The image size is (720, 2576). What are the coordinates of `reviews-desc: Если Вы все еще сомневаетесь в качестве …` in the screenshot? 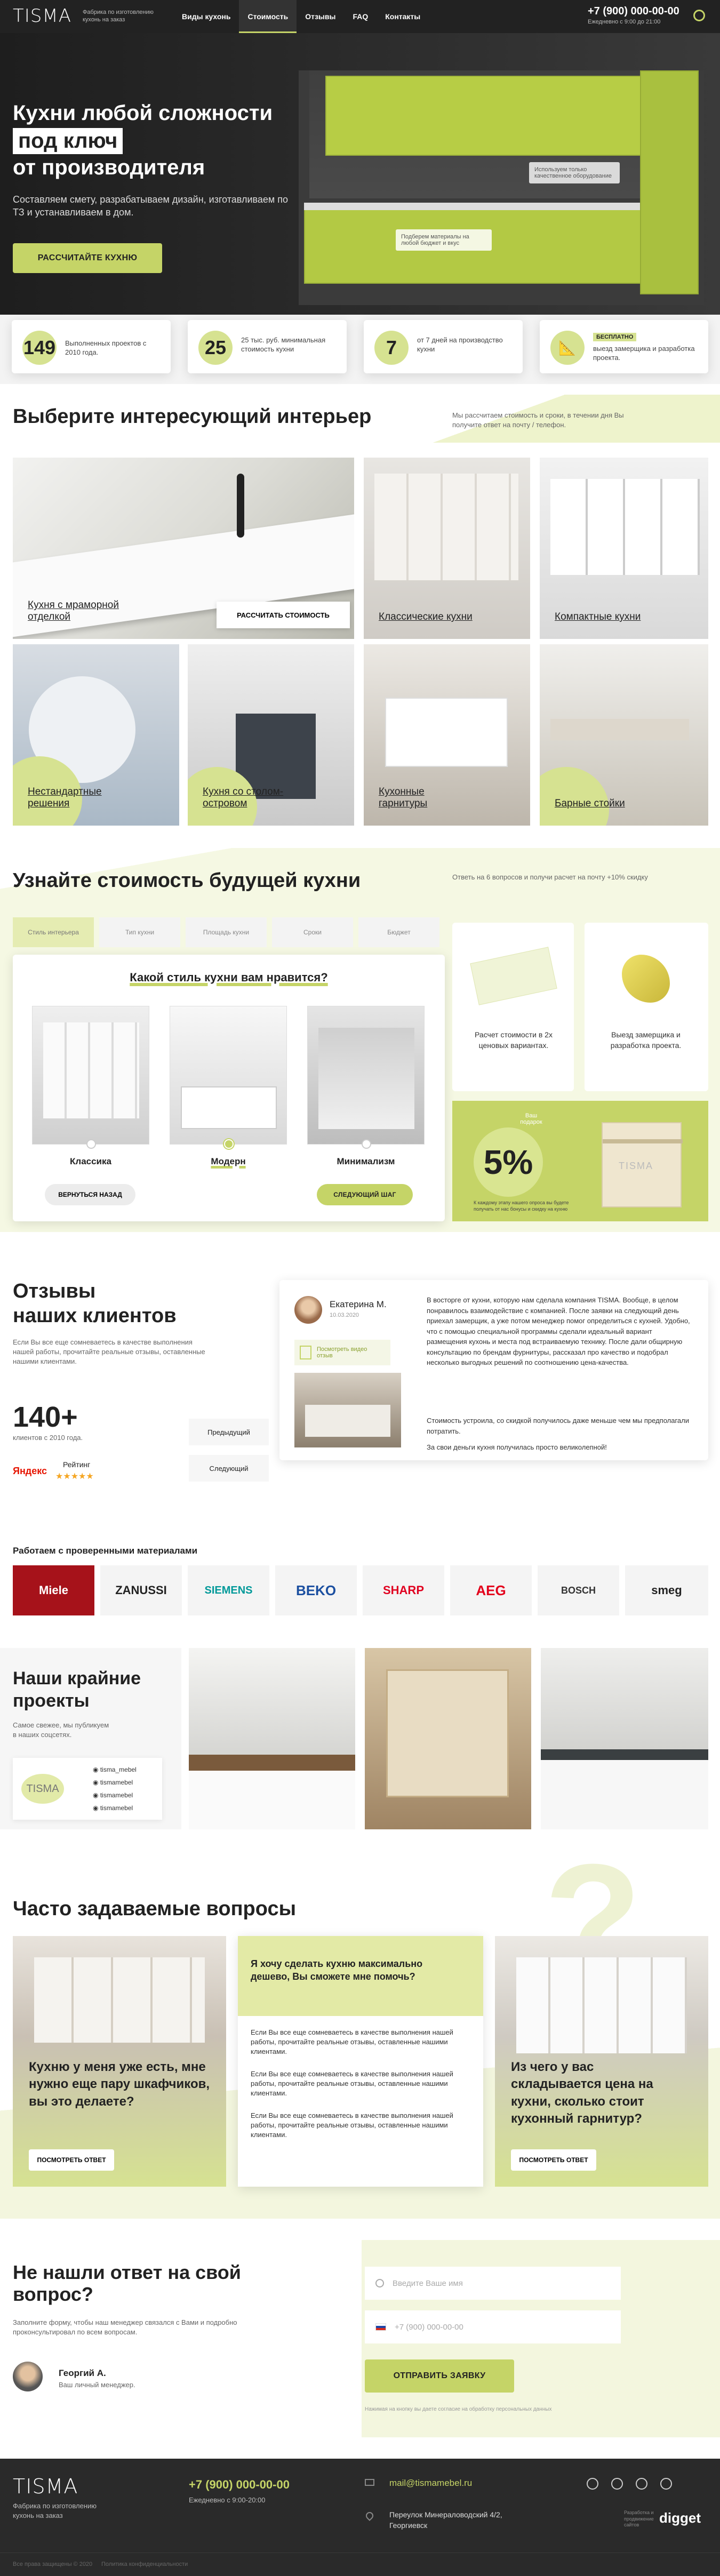 It's located at (109, 1352).